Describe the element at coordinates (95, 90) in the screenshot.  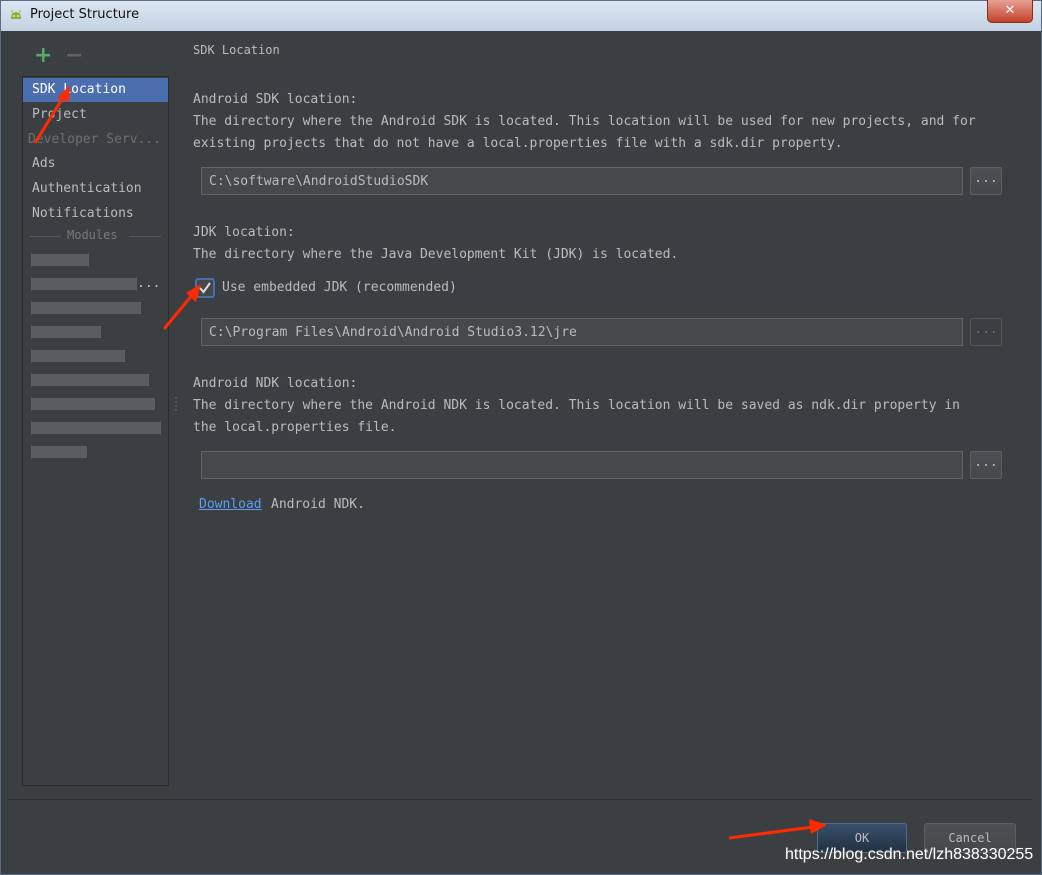
I see `sidebar-item-sdk-location: SDK Location` at that location.